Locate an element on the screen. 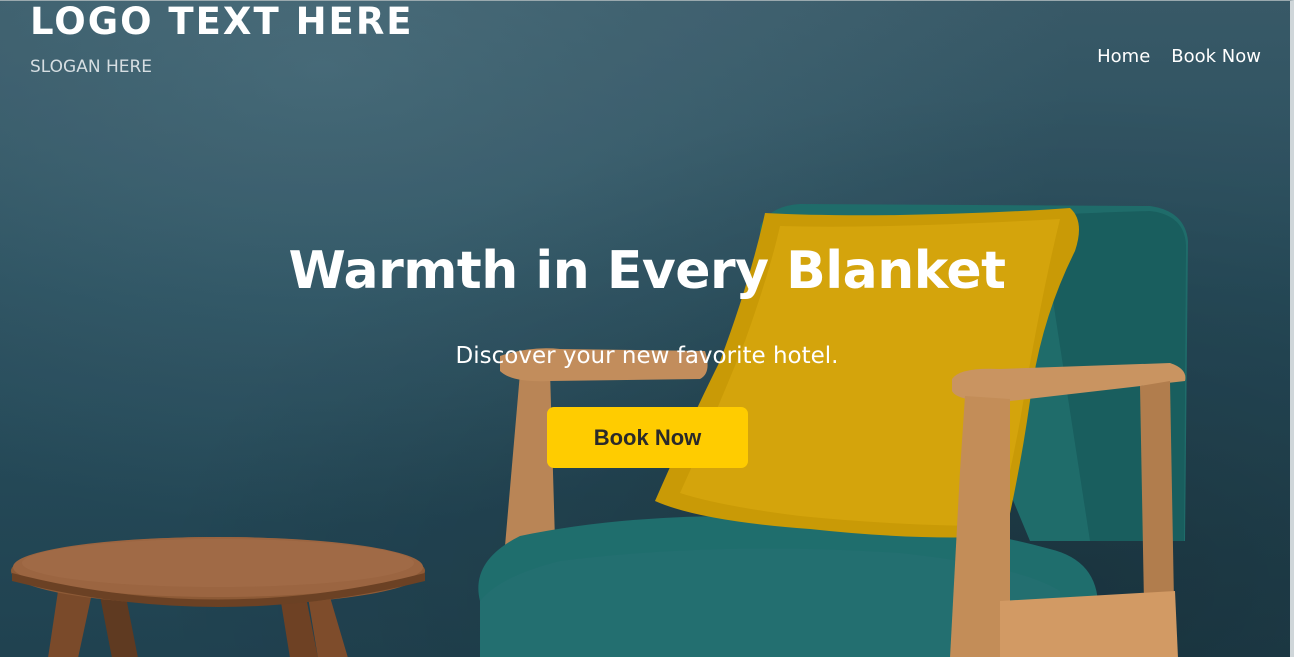  main-nav: Home Book Now is located at coordinates (1179, 57).